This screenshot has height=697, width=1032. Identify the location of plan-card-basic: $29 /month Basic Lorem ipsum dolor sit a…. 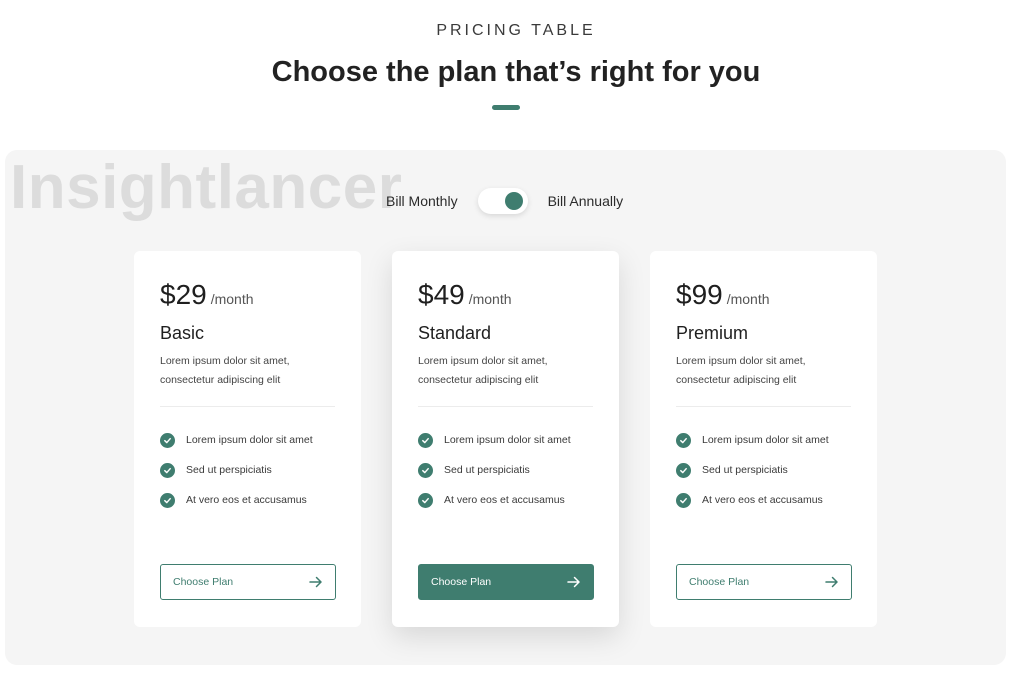
(247, 439).